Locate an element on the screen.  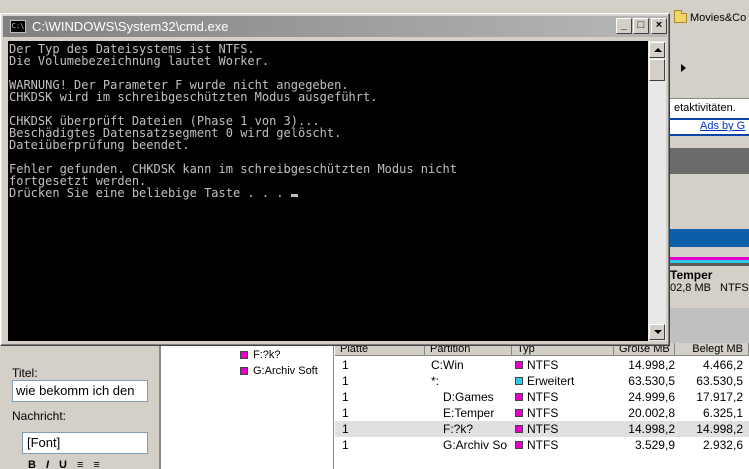
italic-button: I is located at coordinates (47, 464).